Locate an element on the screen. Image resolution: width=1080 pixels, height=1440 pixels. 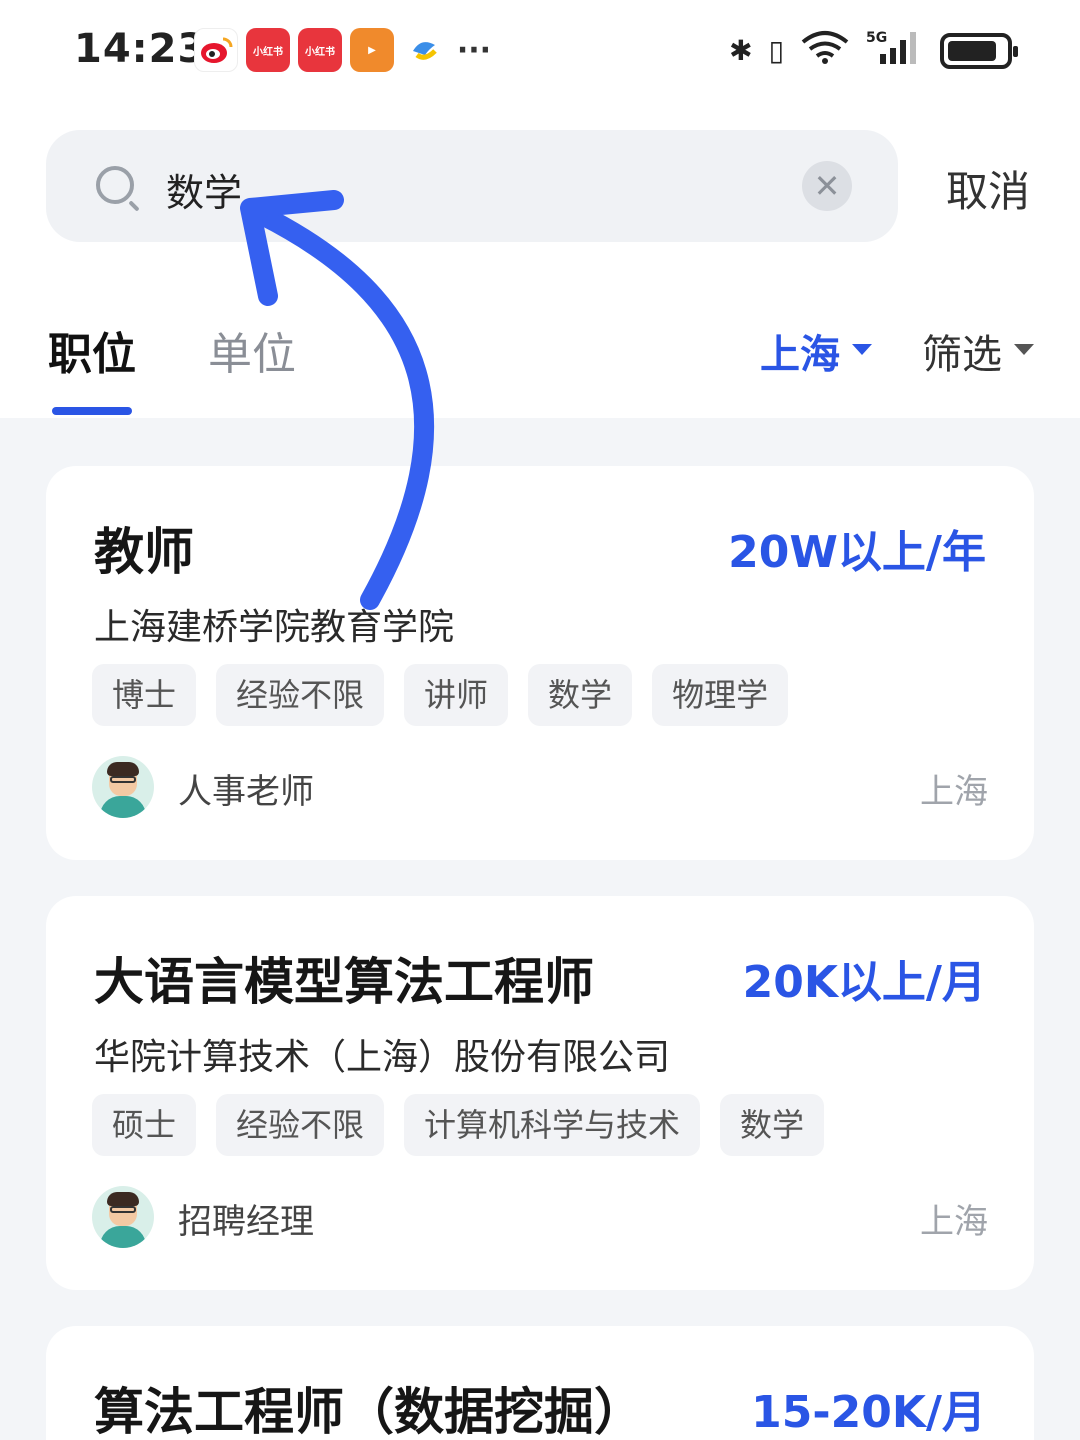
job-tag: 博士 is located at coordinates (144, 695).